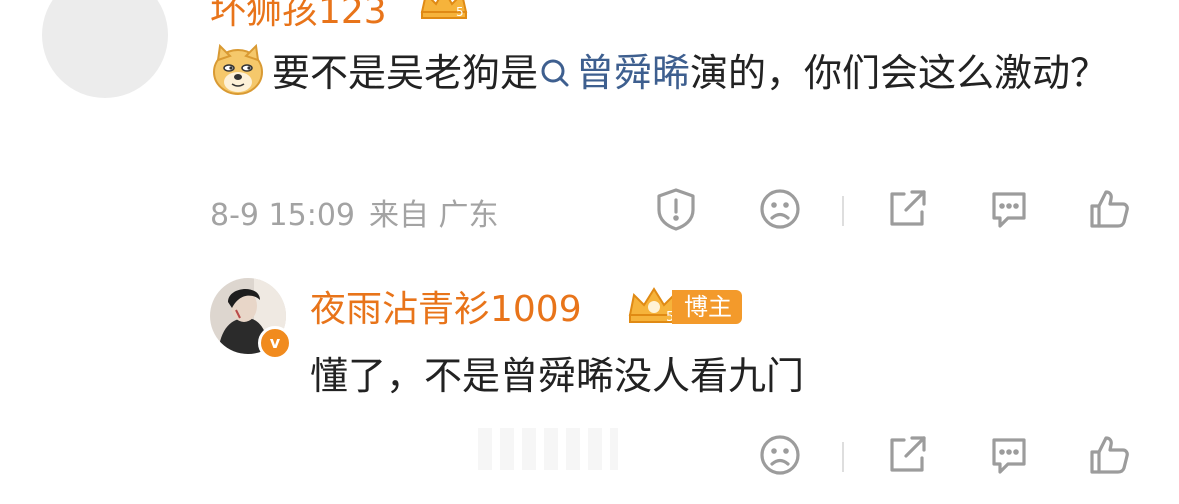 This screenshot has height=504, width=1179. Describe the element at coordinates (676, 209) in the screenshot. I see `report-icon` at that location.